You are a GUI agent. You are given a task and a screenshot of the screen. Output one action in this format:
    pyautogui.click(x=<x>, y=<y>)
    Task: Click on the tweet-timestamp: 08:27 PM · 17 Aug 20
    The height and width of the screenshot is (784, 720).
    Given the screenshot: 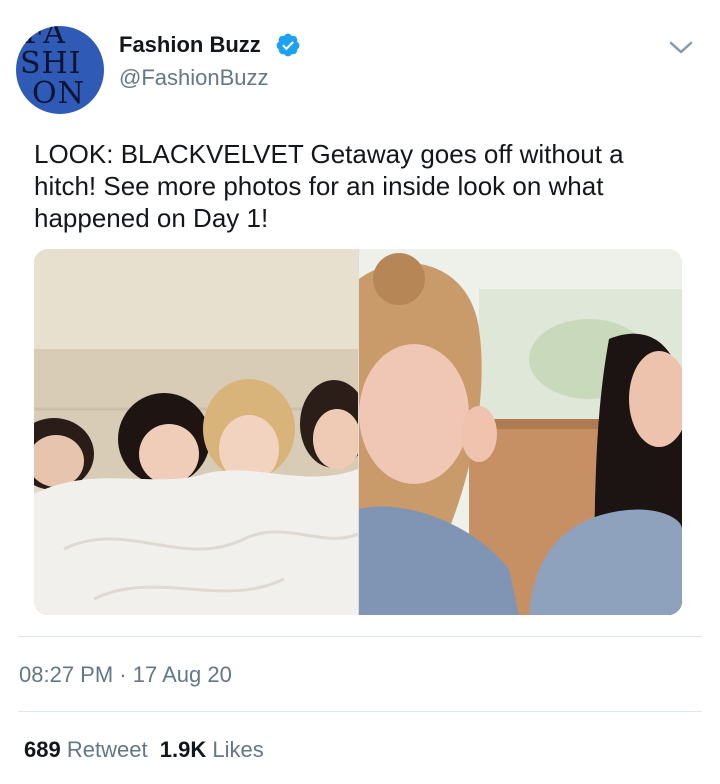 What is the action you would take?
    pyautogui.click(x=125, y=675)
    